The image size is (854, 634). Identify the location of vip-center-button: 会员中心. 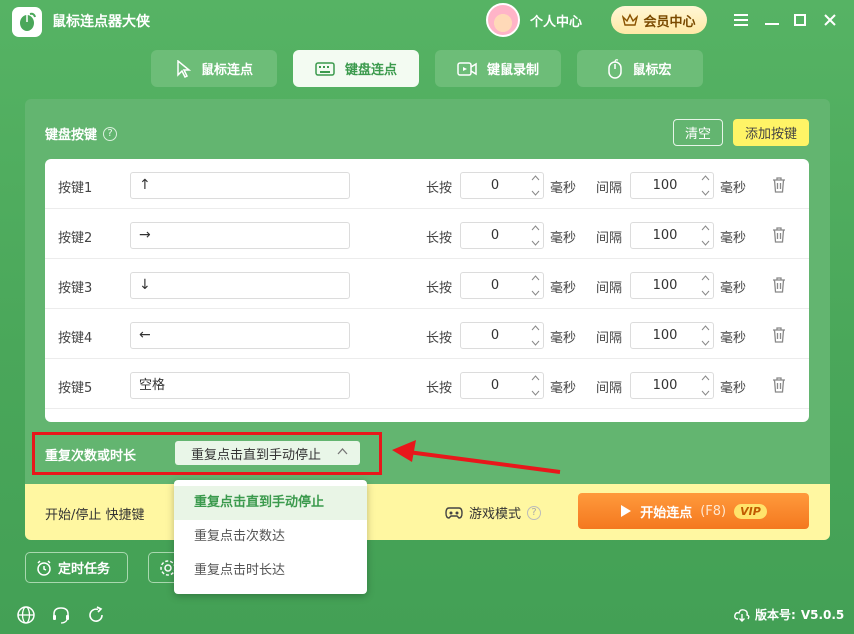
(659, 20).